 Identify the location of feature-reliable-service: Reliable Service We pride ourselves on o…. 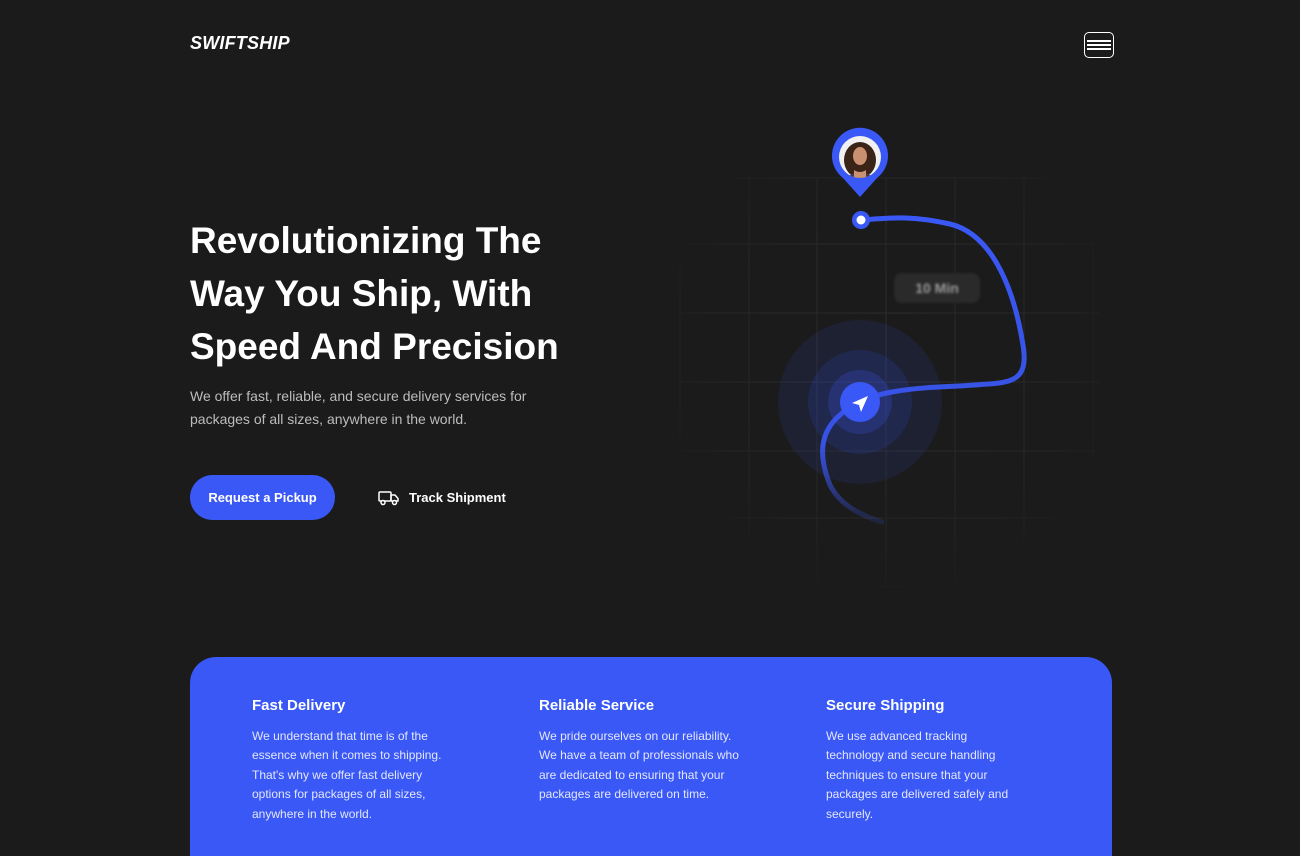
(649, 750).